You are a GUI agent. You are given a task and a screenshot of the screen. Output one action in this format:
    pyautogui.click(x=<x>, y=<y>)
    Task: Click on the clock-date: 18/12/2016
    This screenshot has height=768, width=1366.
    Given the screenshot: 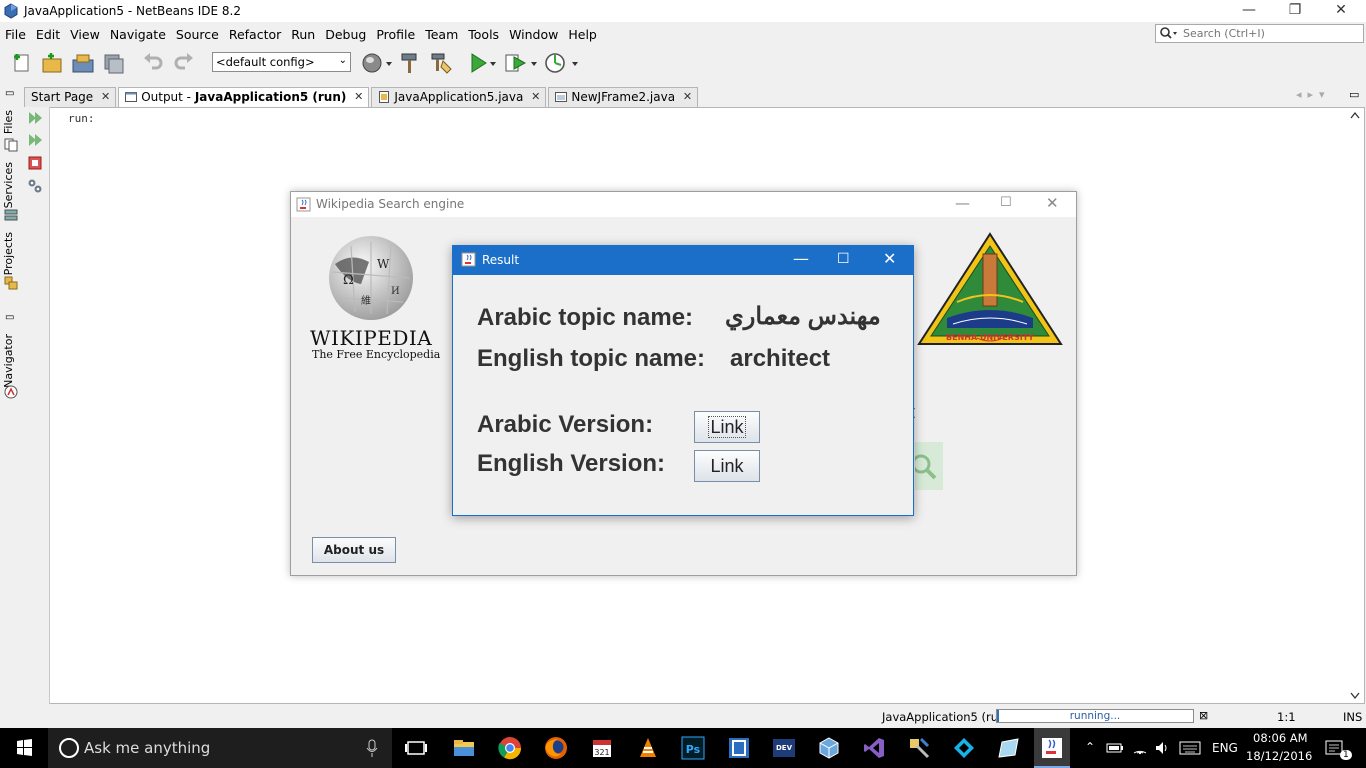 What is the action you would take?
    pyautogui.click(x=1279, y=756)
    